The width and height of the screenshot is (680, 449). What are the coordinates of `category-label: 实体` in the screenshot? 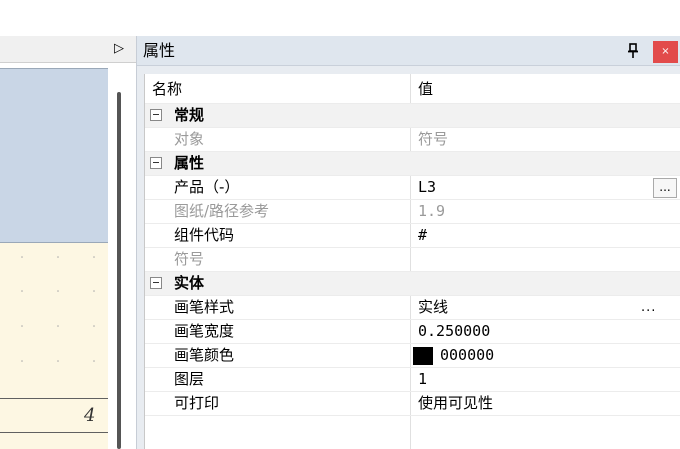 It's located at (189, 283).